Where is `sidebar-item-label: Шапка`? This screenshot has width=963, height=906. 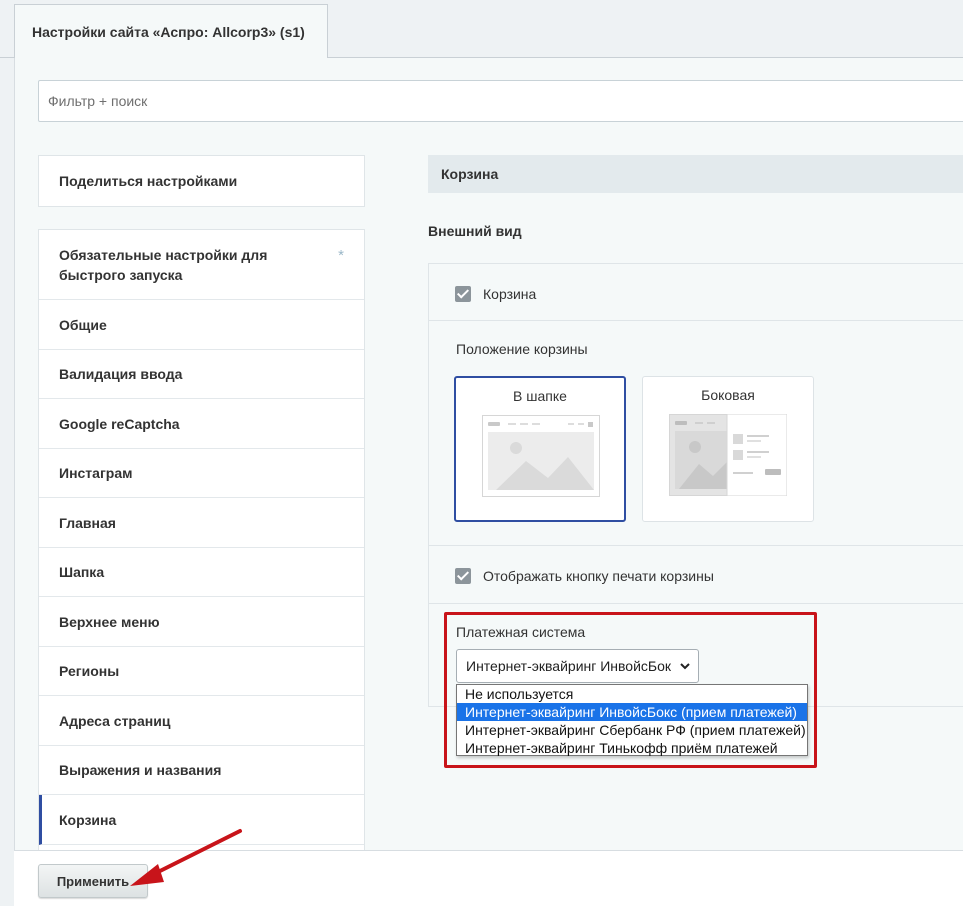
sidebar-item-label: Шапка is located at coordinates (82, 572).